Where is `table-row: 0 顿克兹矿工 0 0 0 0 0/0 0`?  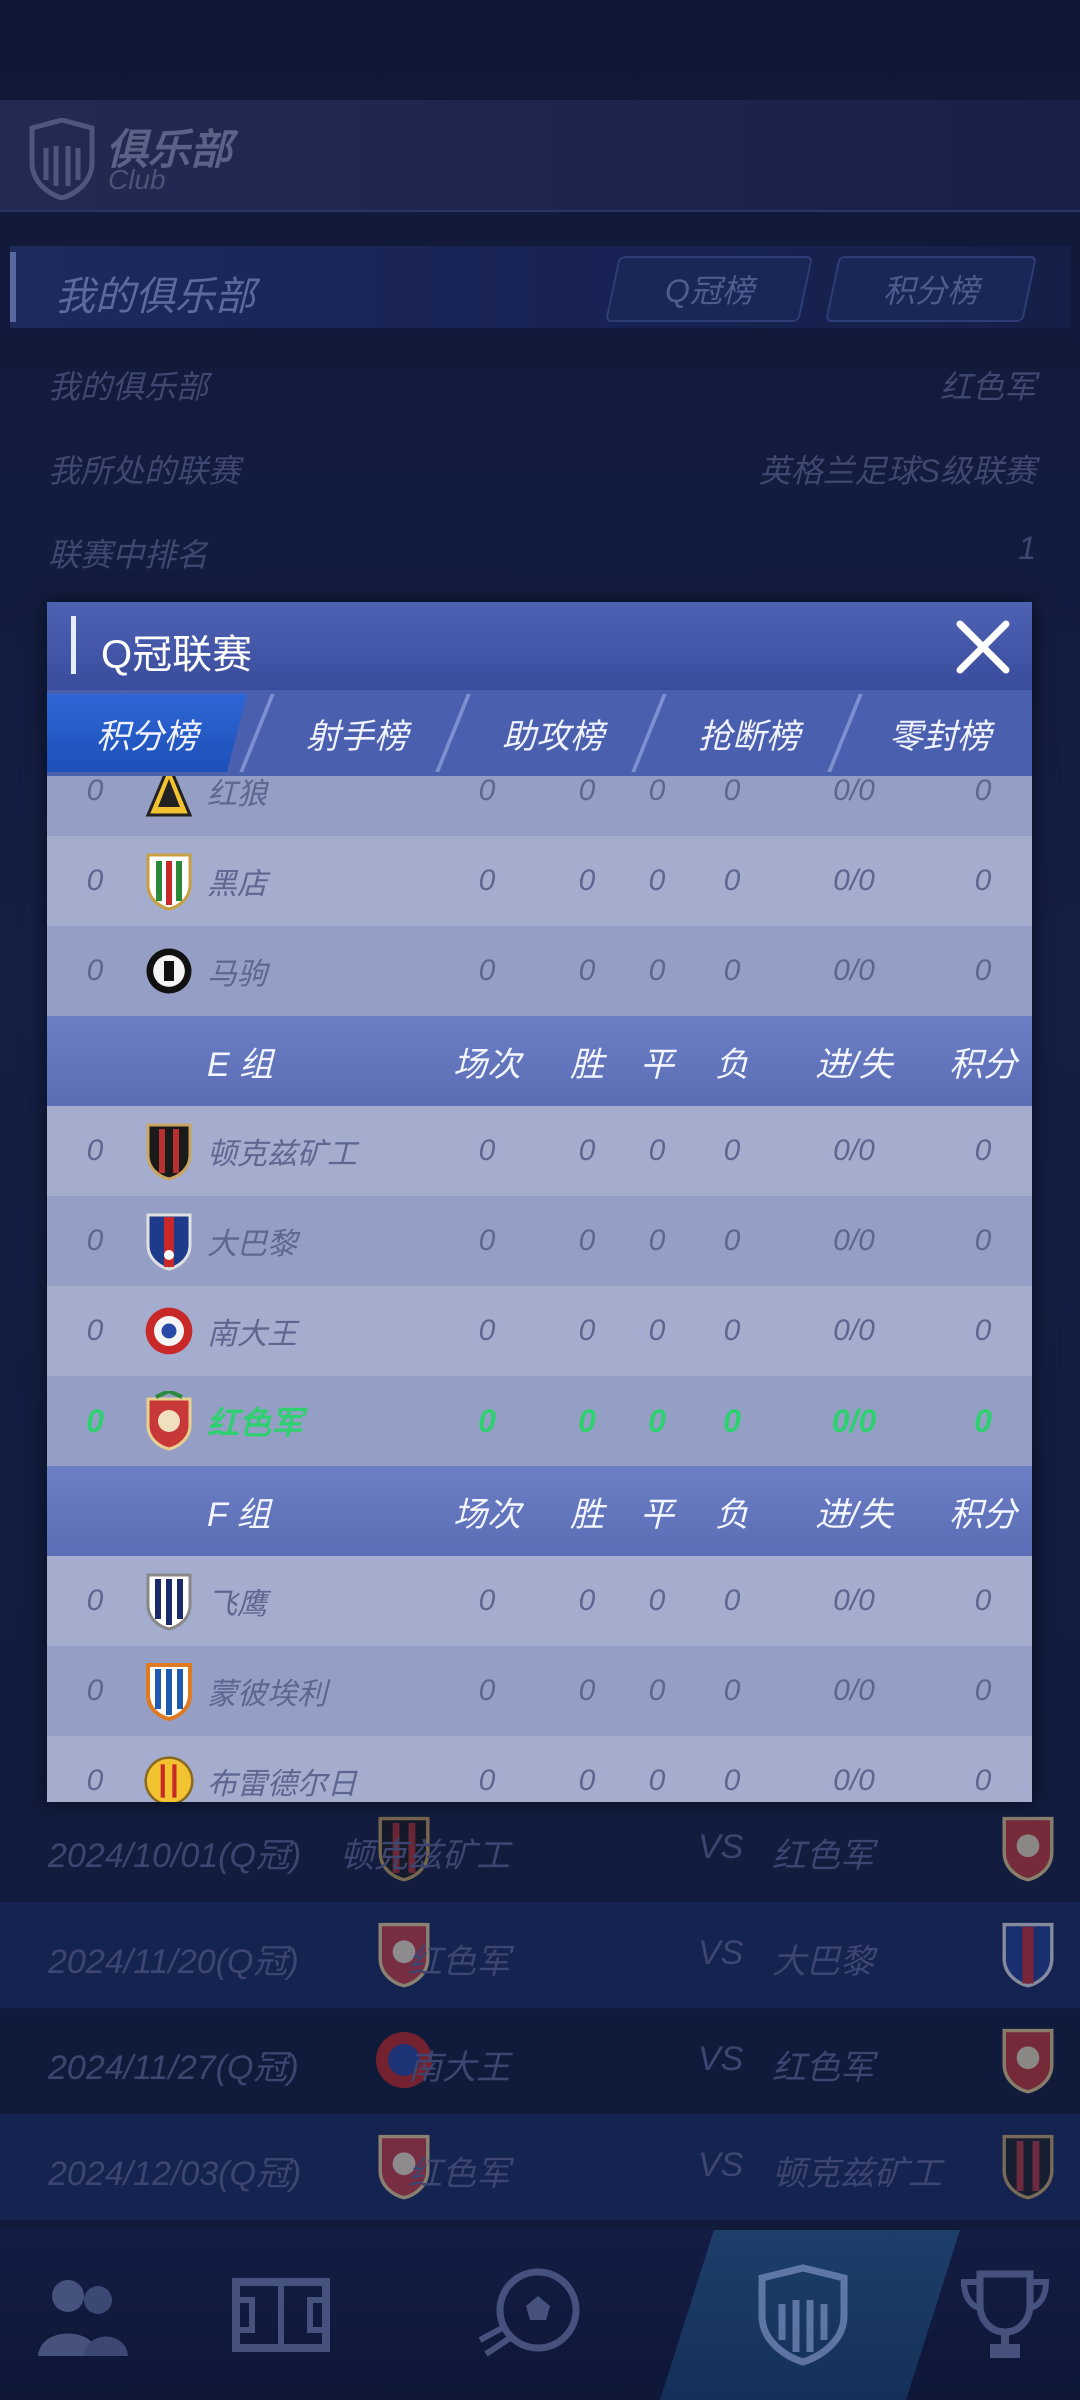 table-row: 0 顿克兹矿工 0 0 0 0 0/0 0 is located at coordinates (539, 1151).